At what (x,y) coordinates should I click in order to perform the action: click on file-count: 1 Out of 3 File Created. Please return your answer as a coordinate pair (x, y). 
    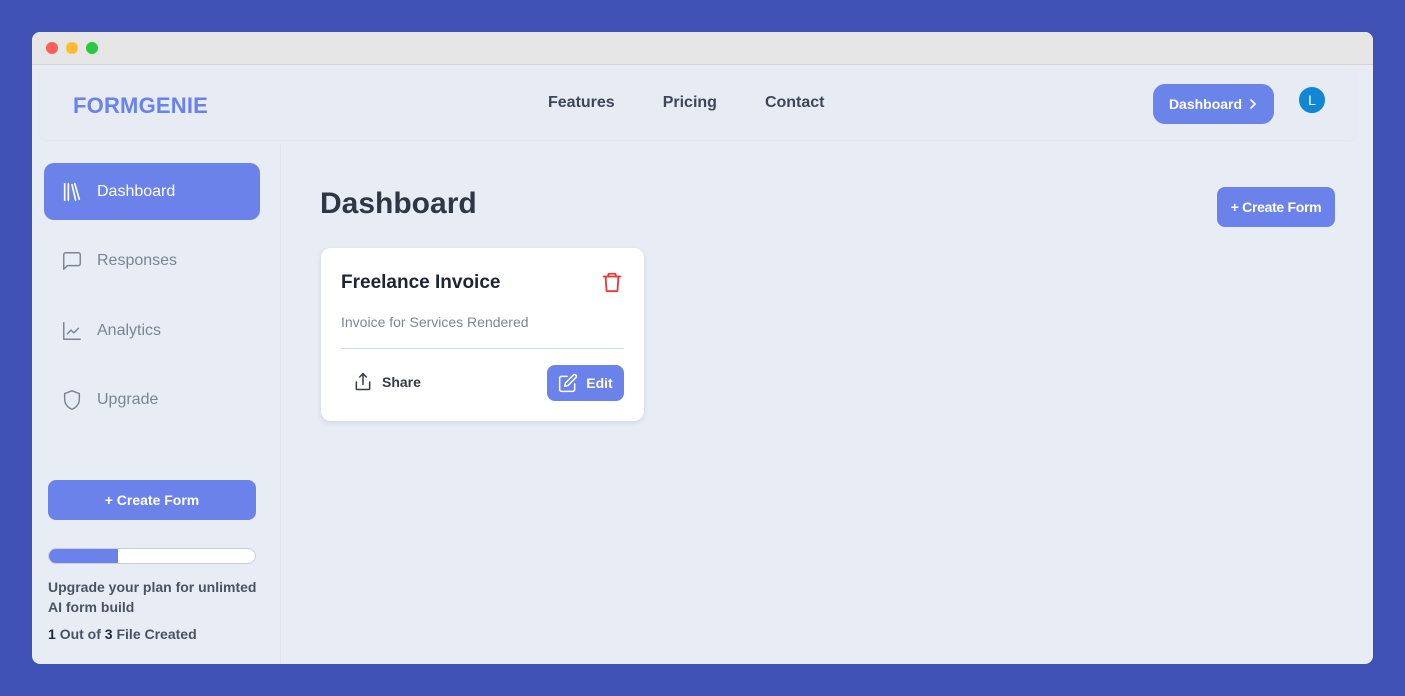
    Looking at the image, I should click on (122, 634).